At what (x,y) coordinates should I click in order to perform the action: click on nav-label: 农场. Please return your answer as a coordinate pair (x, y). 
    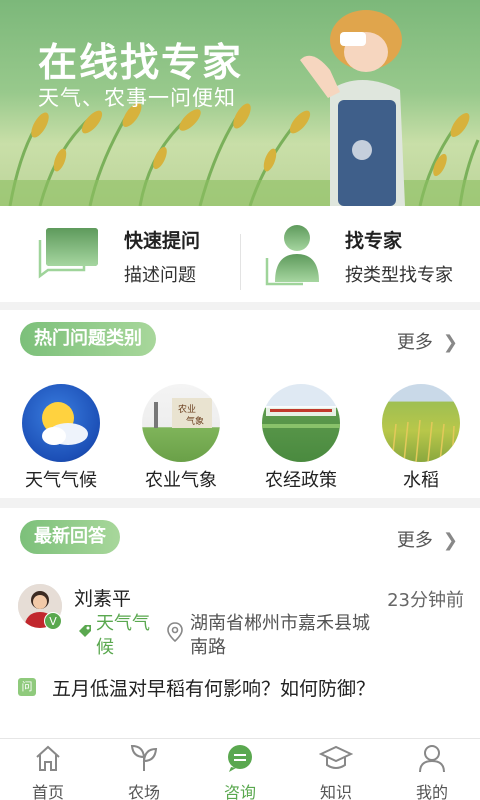
    Looking at the image, I should click on (143, 791).